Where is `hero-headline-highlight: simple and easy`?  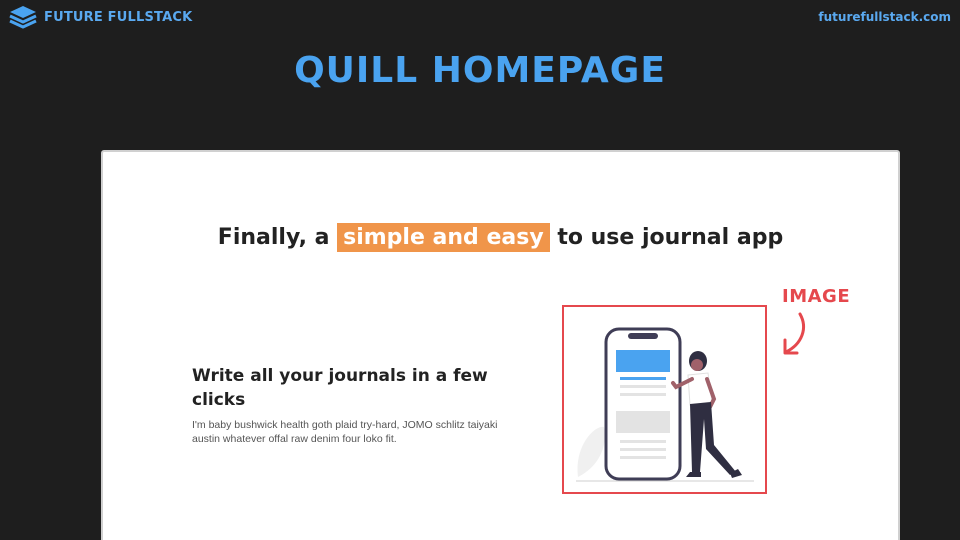 hero-headline-highlight: simple and easy is located at coordinates (443, 237).